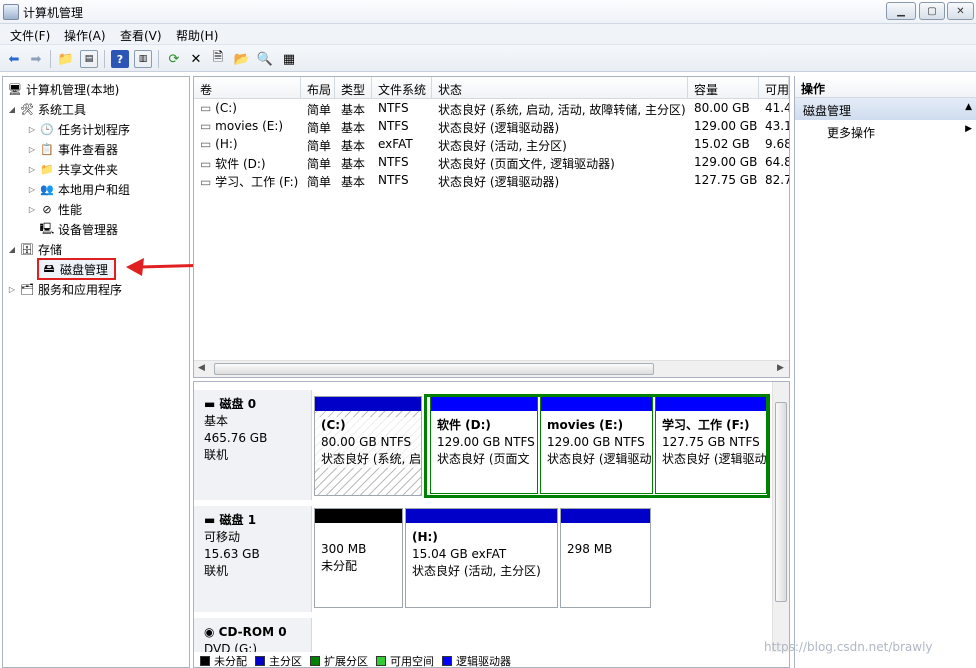  I want to click on cell-text: 状态良好 (系统, 启动, 活动, 故障转储, 主分区), so click(562, 110).